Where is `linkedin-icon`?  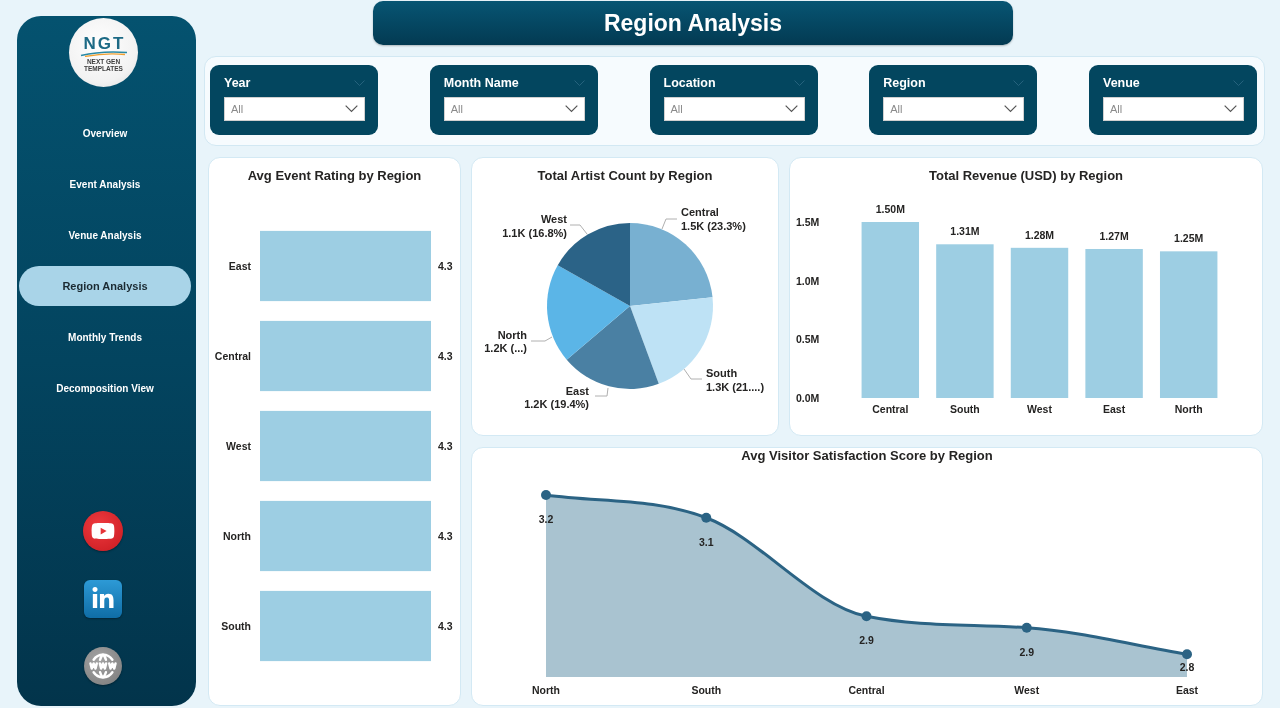
linkedin-icon is located at coordinates (103, 599).